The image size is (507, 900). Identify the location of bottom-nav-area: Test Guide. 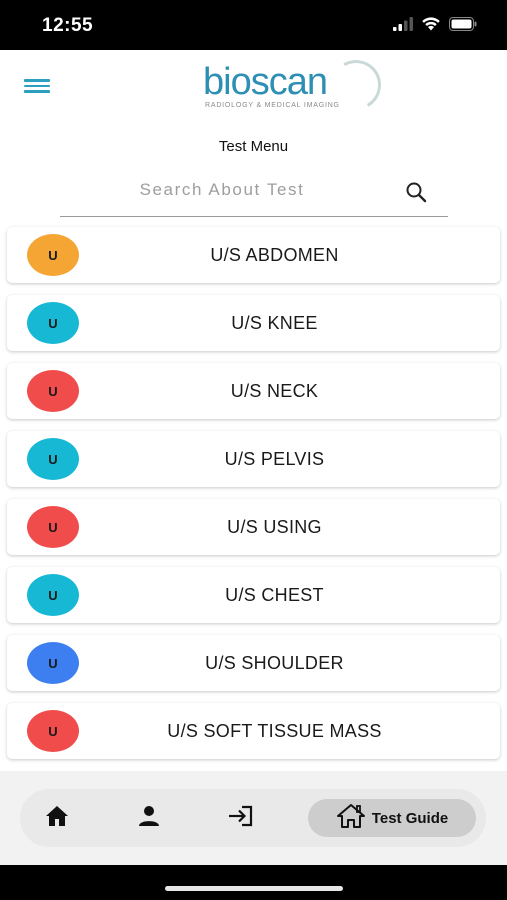
(253, 818).